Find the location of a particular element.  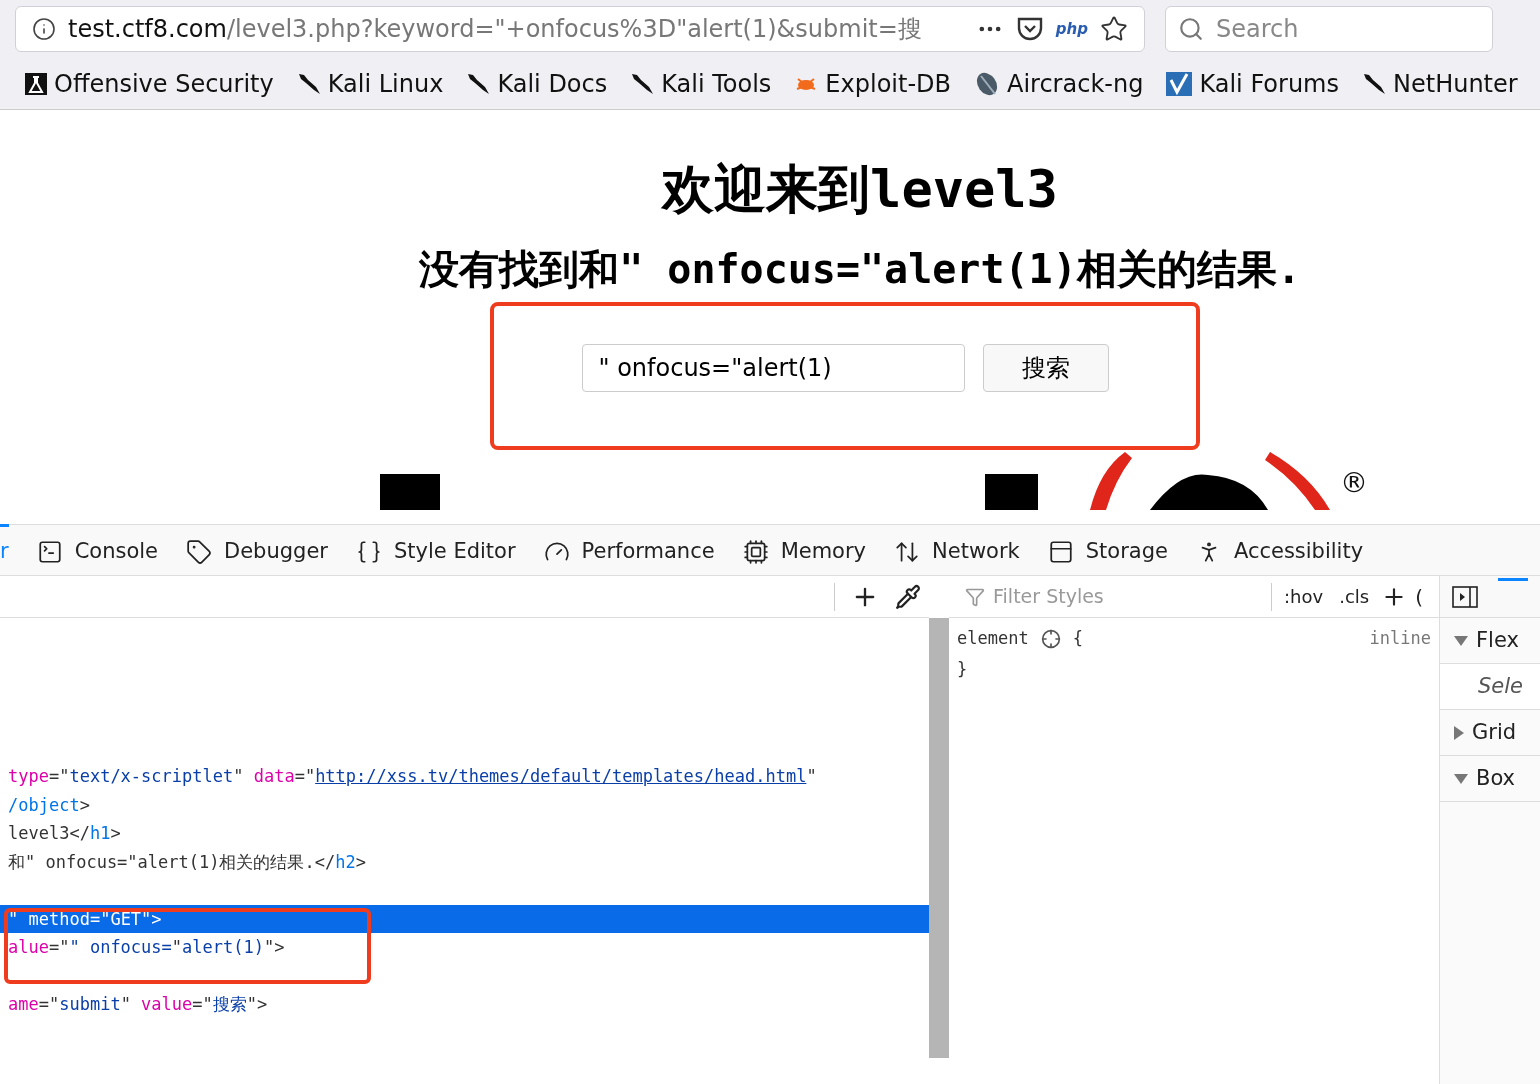

rule-brace: } is located at coordinates (963, 669).